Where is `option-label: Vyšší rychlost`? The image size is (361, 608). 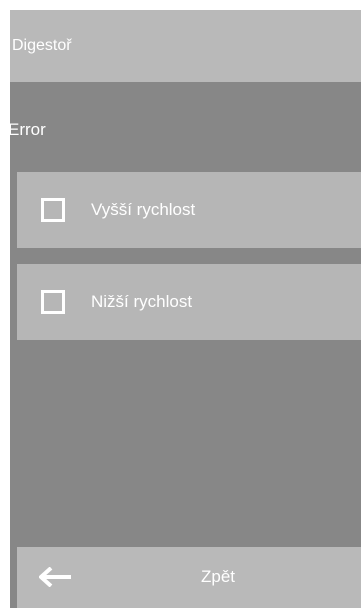
option-label: Vyšší rychlost is located at coordinates (143, 209).